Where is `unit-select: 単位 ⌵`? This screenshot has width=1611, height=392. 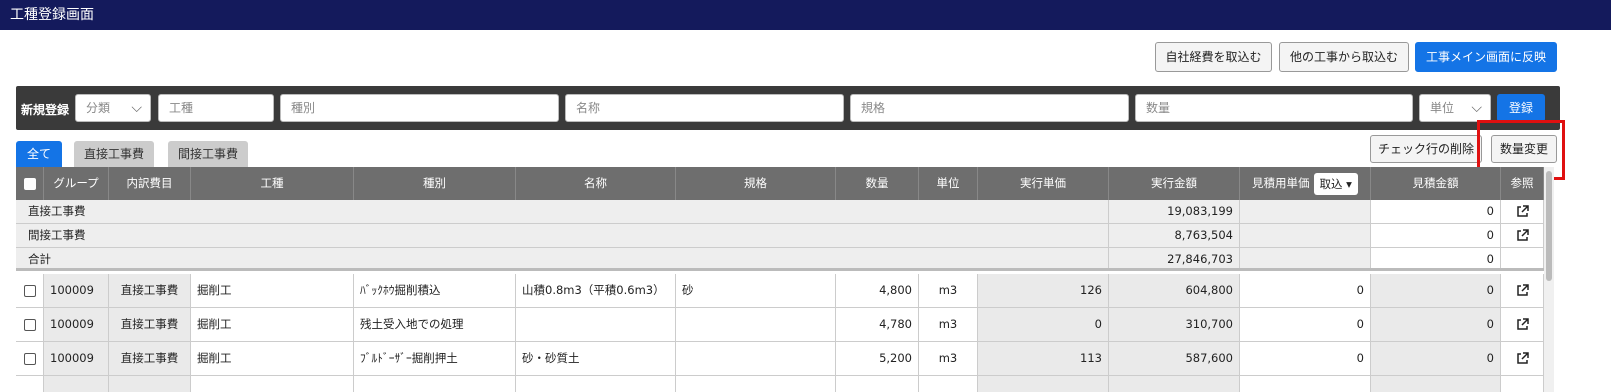 unit-select: 単位 ⌵ is located at coordinates (1455, 108).